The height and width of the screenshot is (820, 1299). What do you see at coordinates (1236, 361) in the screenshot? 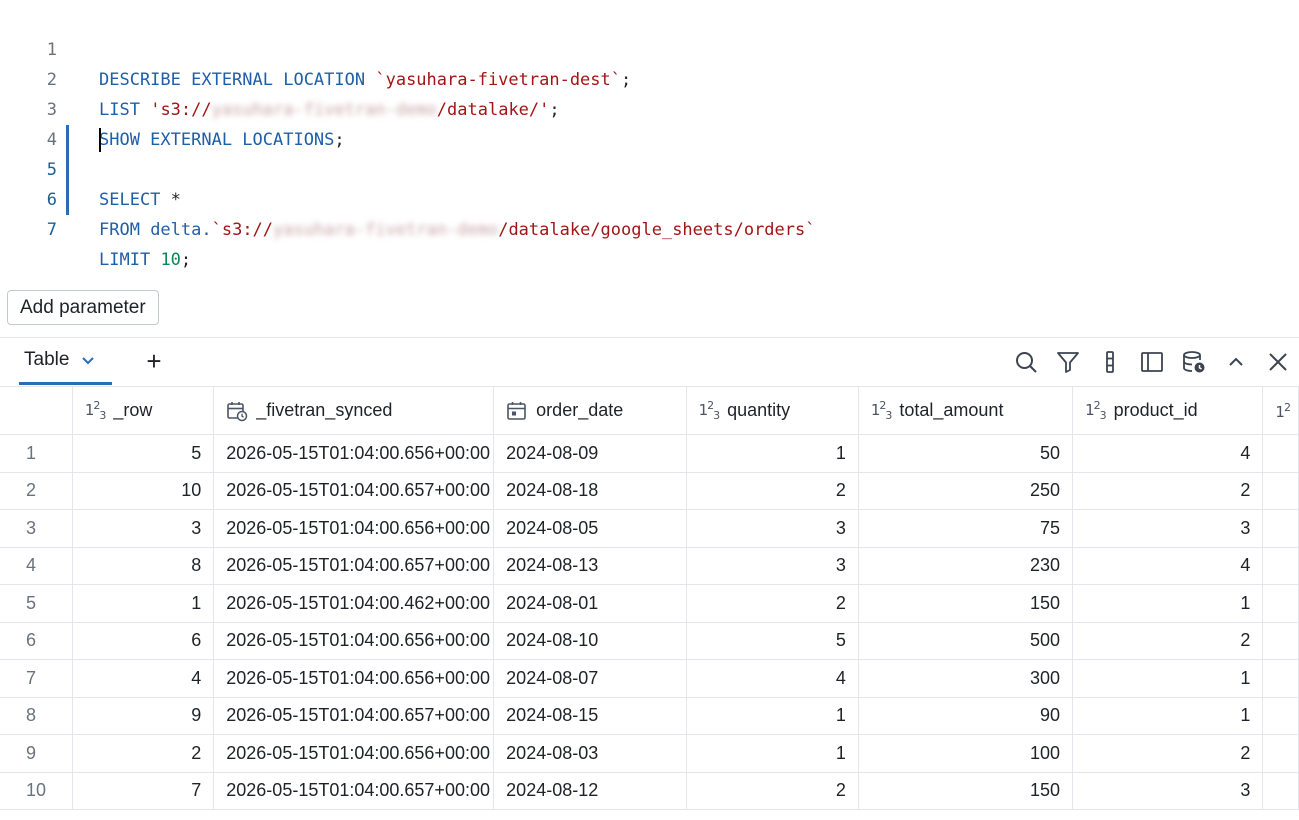
I see `collapse-button` at bounding box center [1236, 361].